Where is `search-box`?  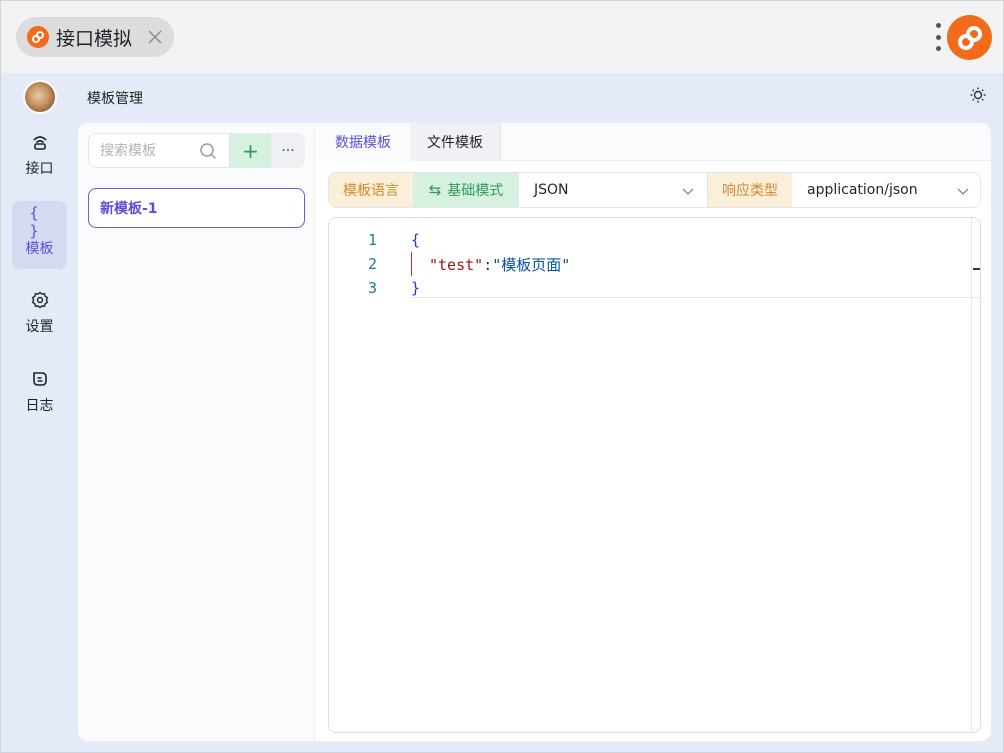 search-box is located at coordinates (159, 150).